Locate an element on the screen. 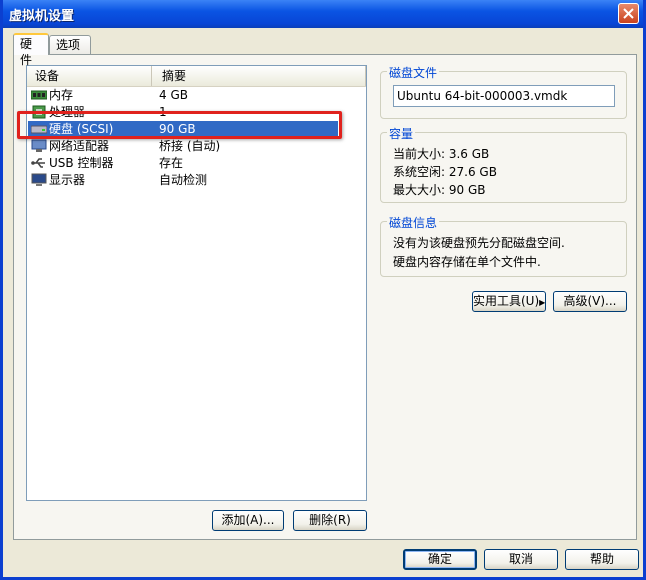 The height and width of the screenshot is (580, 646). disk-info-legend: 磁盘信息 is located at coordinates (413, 222).